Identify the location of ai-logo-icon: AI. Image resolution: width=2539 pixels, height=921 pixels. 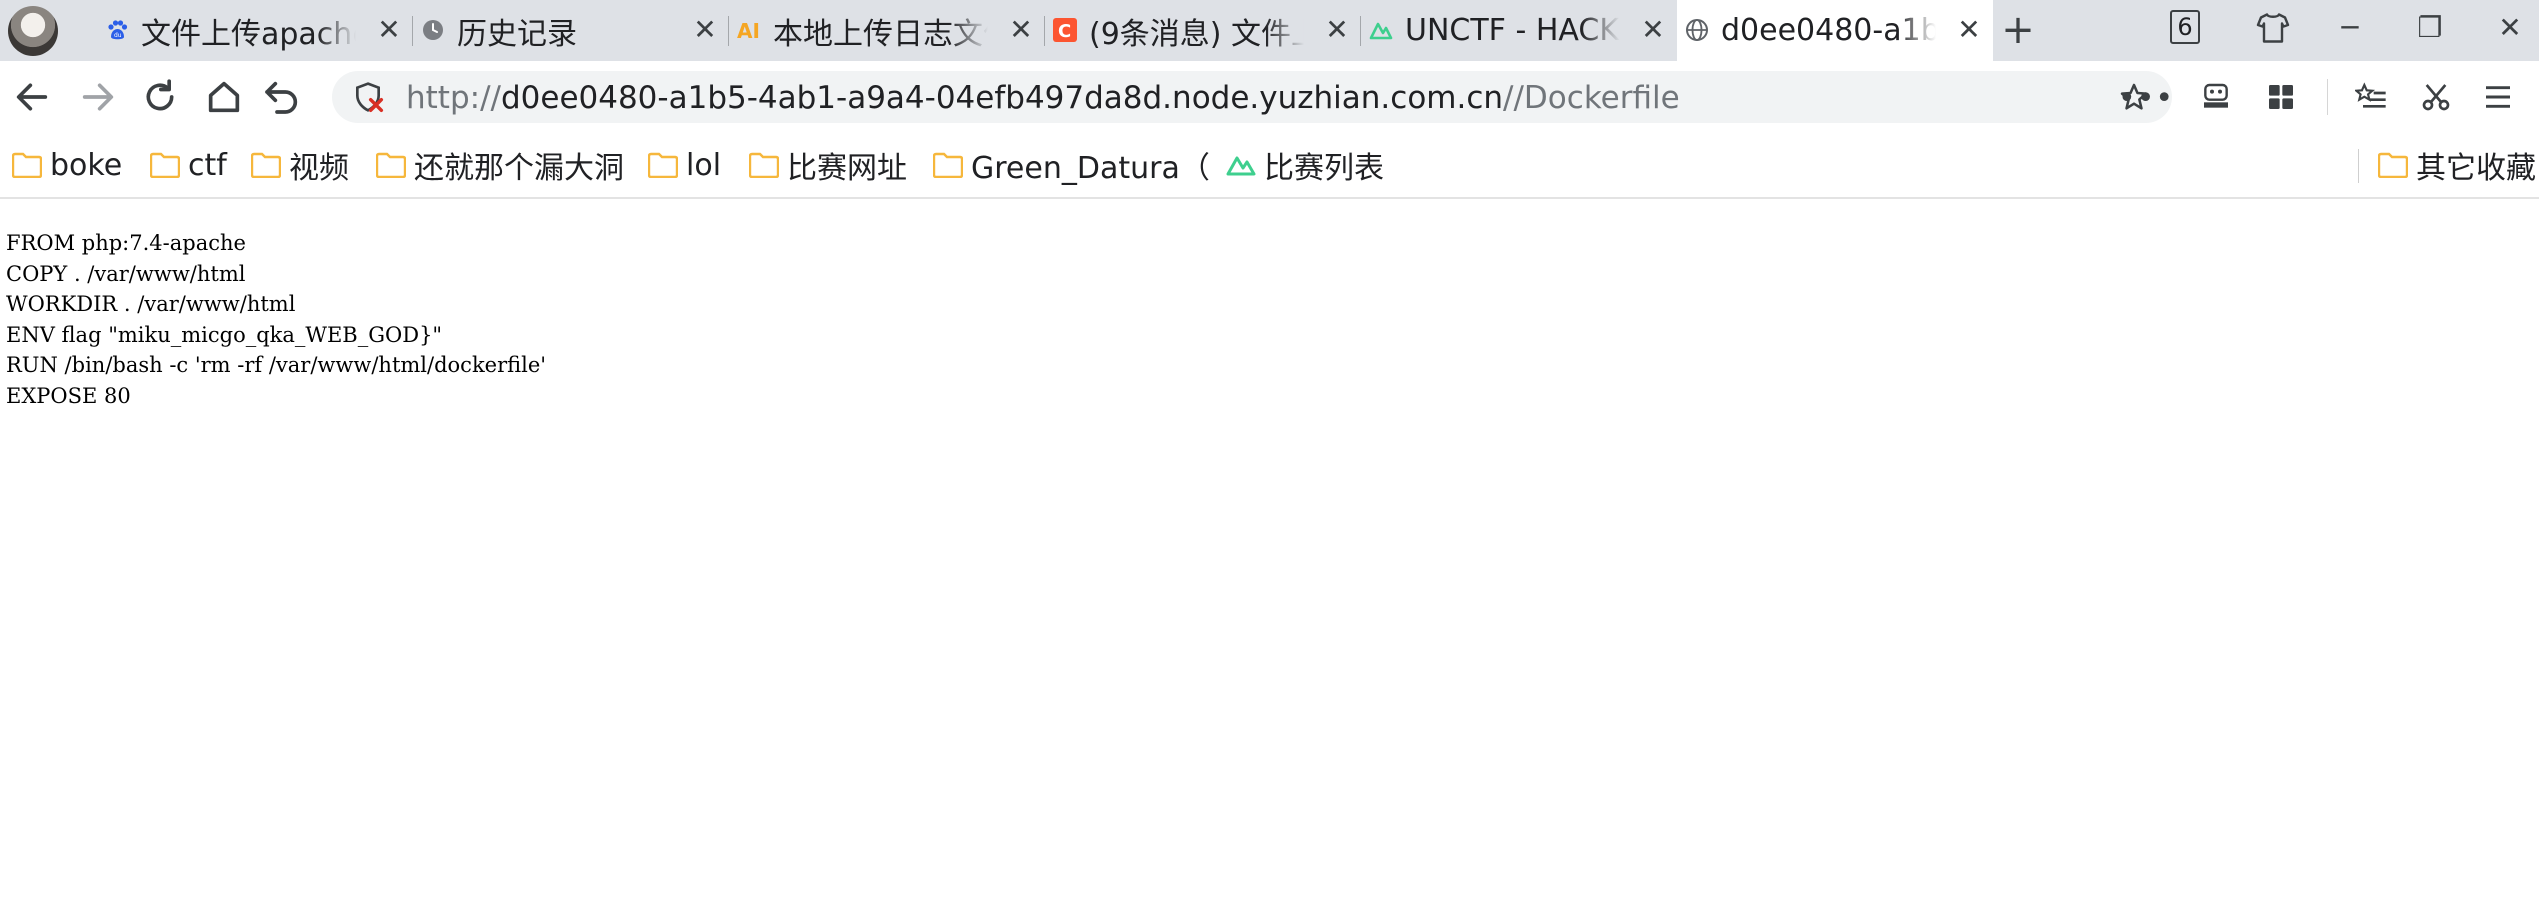
(748, 30).